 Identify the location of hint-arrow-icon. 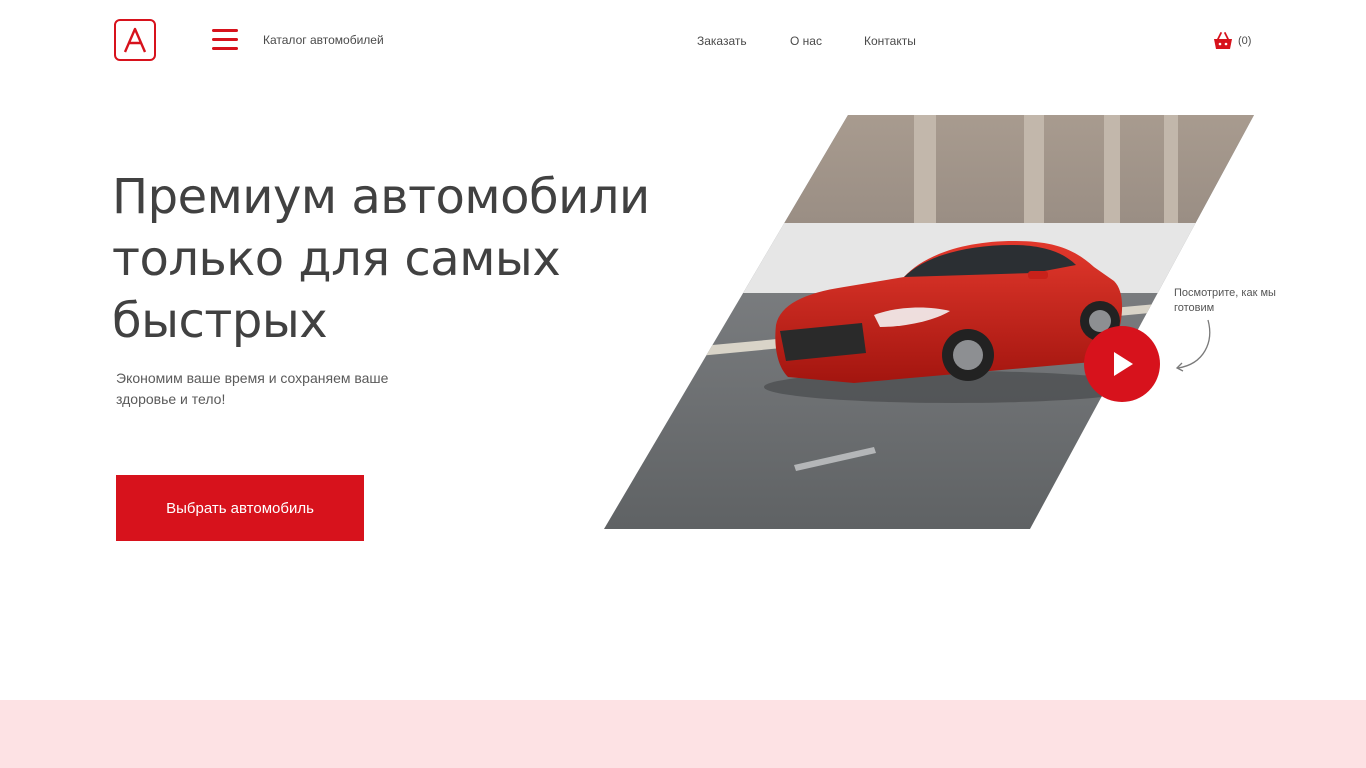
(1193, 345).